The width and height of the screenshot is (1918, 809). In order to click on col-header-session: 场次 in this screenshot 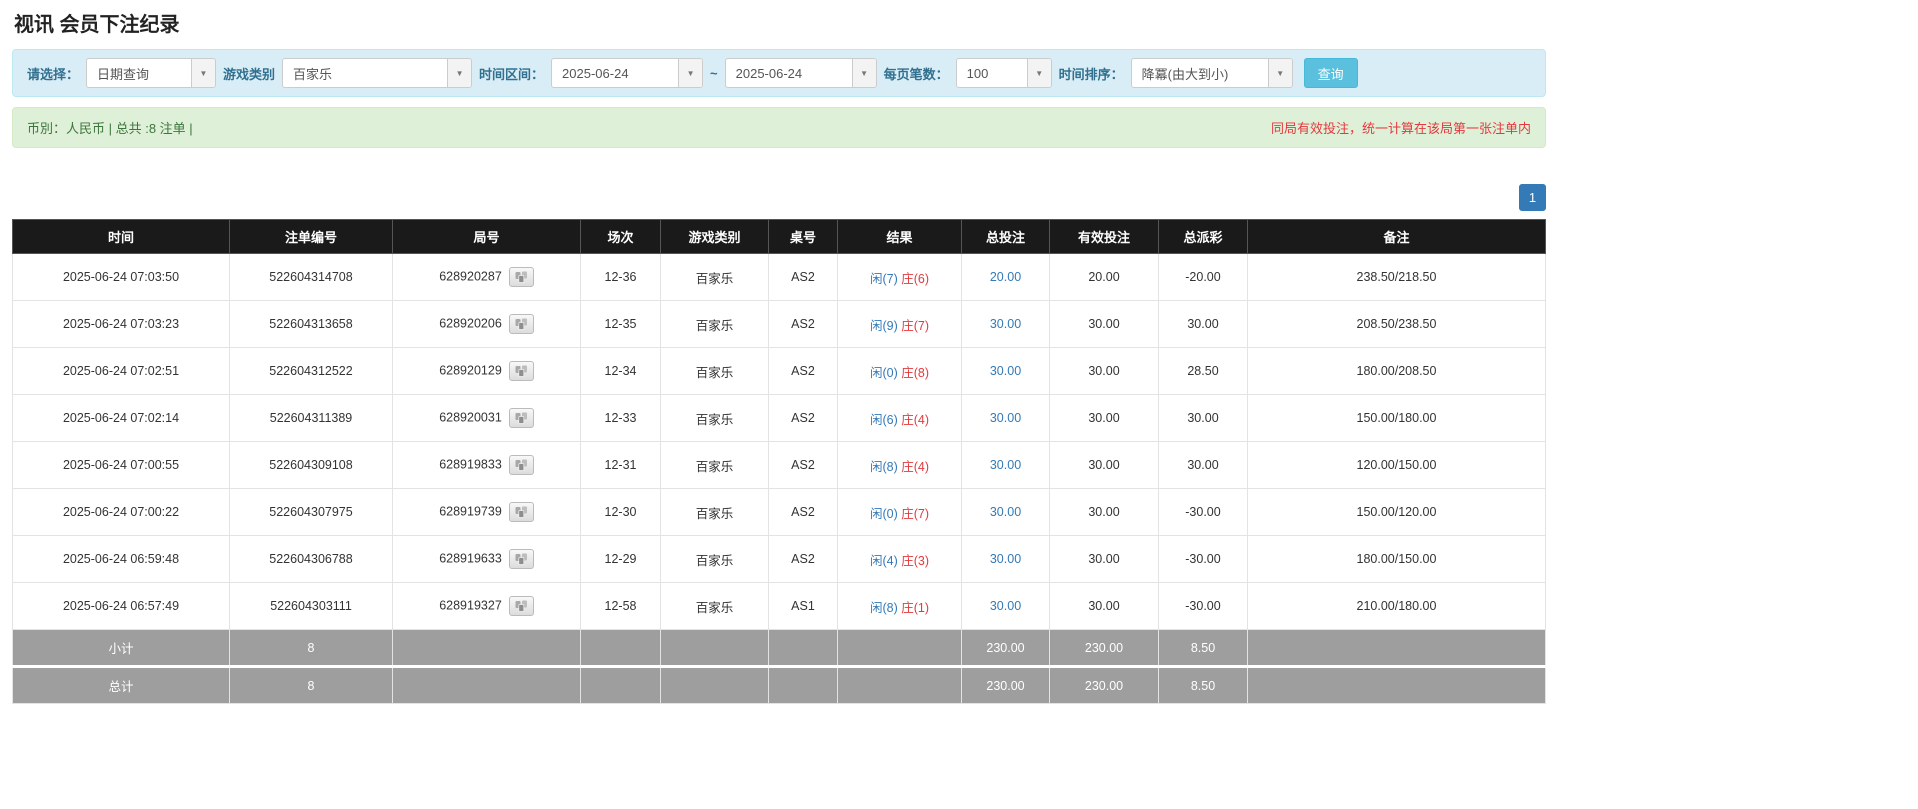, I will do `click(620, 236)`.